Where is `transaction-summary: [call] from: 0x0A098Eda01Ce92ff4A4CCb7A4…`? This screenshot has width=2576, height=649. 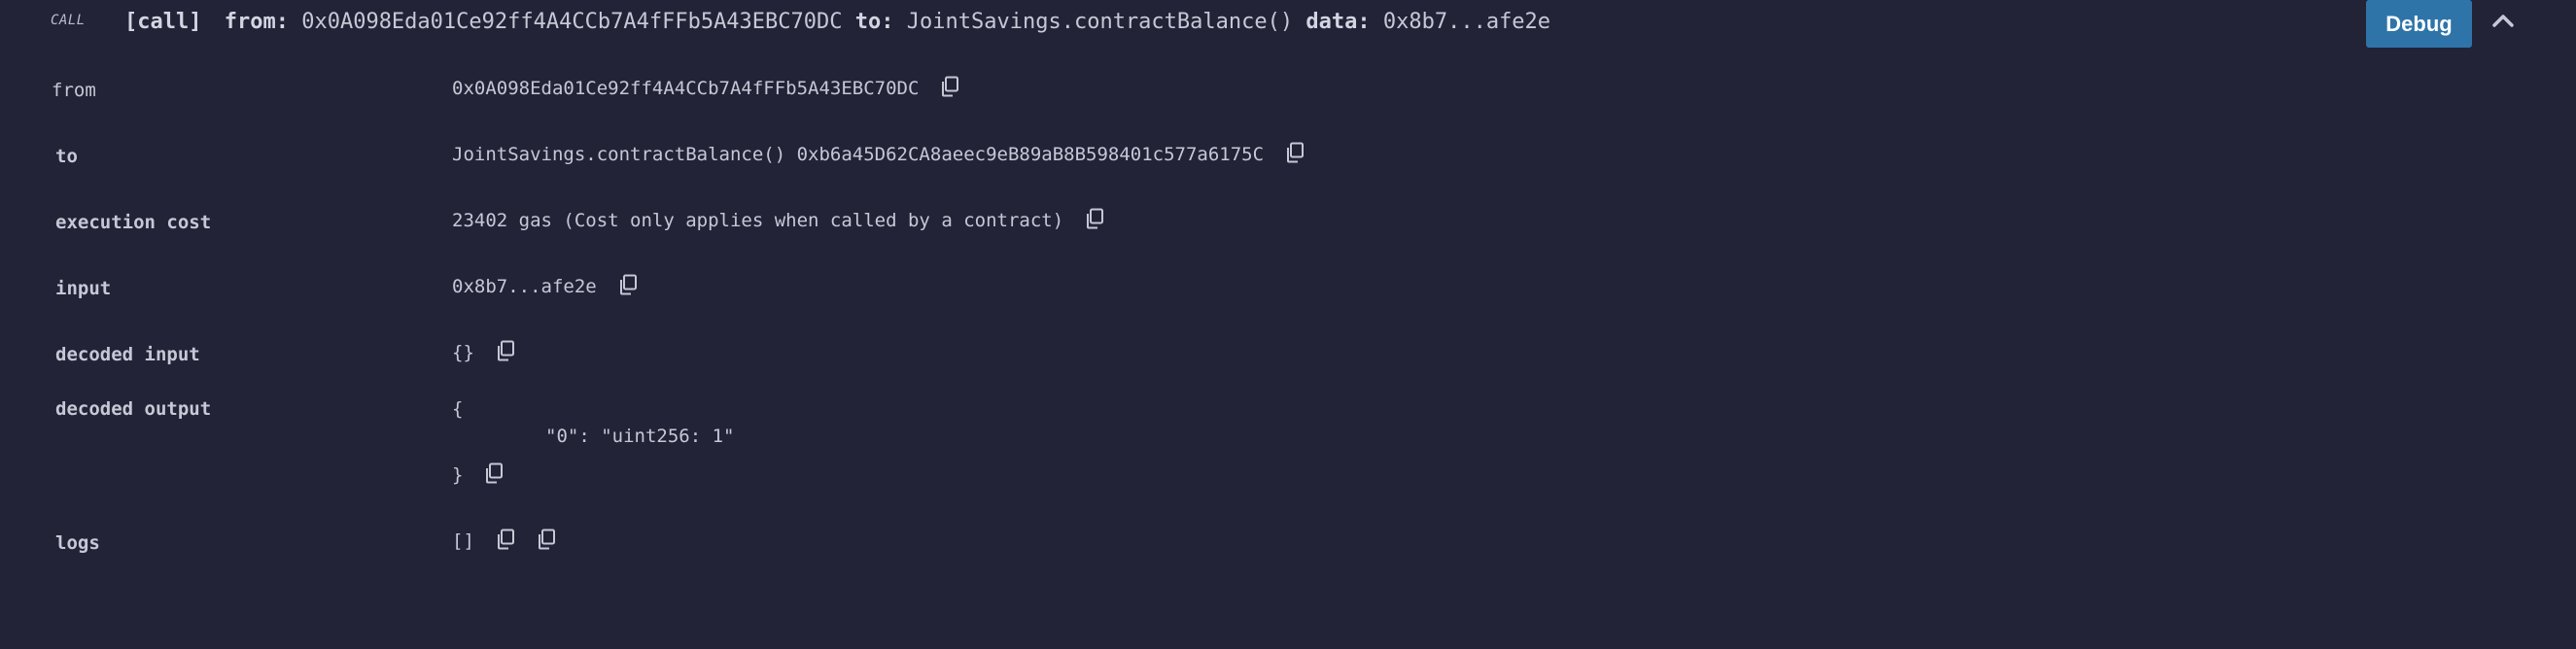 transaction-summary: [call] from: 0x0A098Eda01Ce92ff4A4CCb7A4… is located at coordinates (837, 22).